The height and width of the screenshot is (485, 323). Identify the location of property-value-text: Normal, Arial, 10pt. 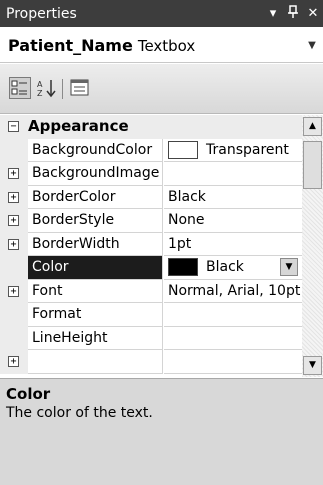
(234, 290).